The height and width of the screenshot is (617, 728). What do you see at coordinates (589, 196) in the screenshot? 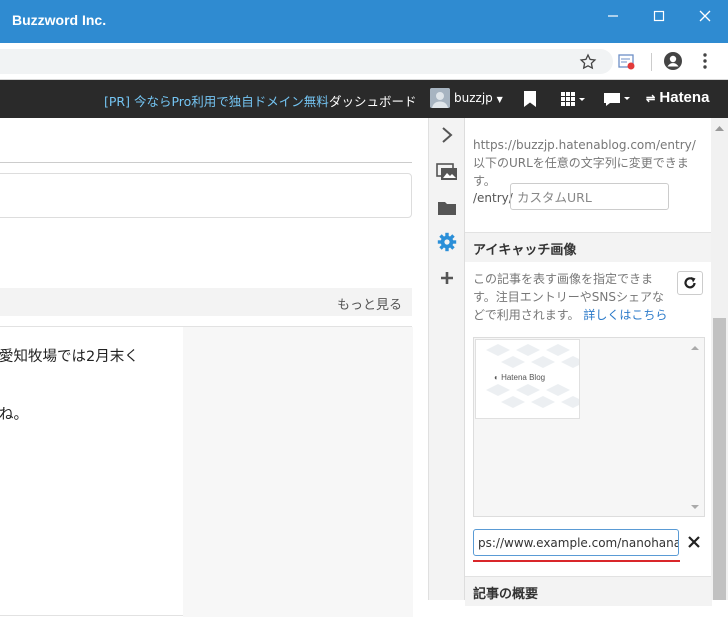
I see `custom-url-input: カスタムURL` at bounding box center [589, 196].